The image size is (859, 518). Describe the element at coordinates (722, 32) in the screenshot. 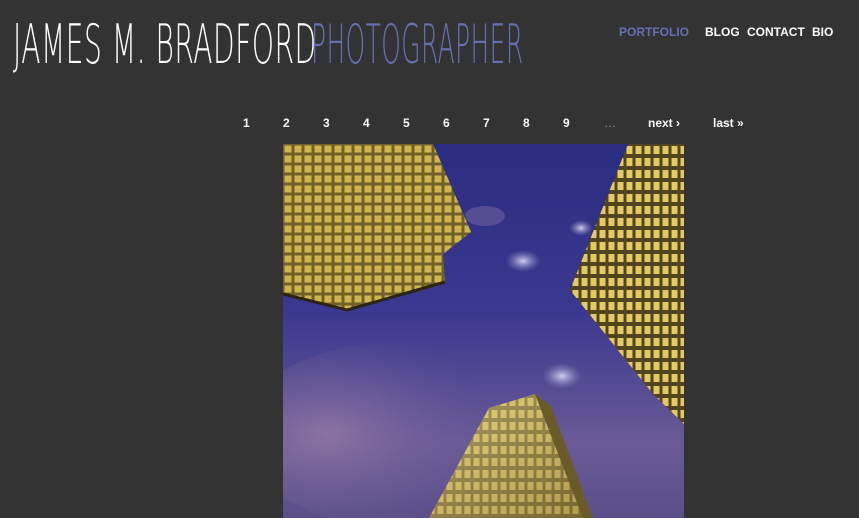

I see `nav-blog: BLOG` at that location.